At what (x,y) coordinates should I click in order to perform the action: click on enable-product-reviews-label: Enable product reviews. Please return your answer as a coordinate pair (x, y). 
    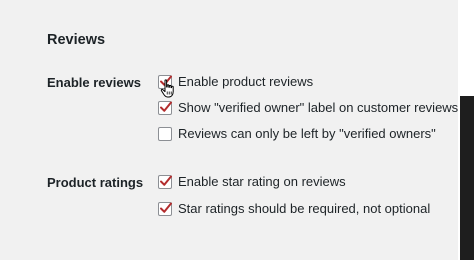
    Looking at the image, I should click on (246, 81).